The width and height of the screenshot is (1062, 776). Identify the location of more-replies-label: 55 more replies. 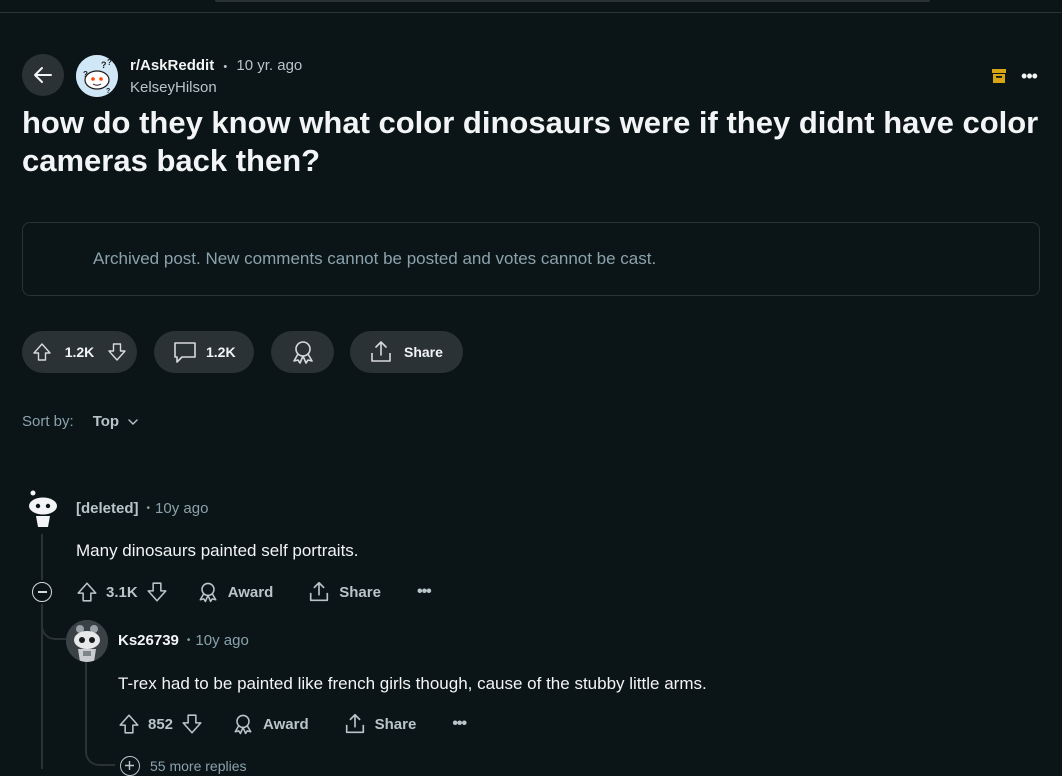
(198, 766).